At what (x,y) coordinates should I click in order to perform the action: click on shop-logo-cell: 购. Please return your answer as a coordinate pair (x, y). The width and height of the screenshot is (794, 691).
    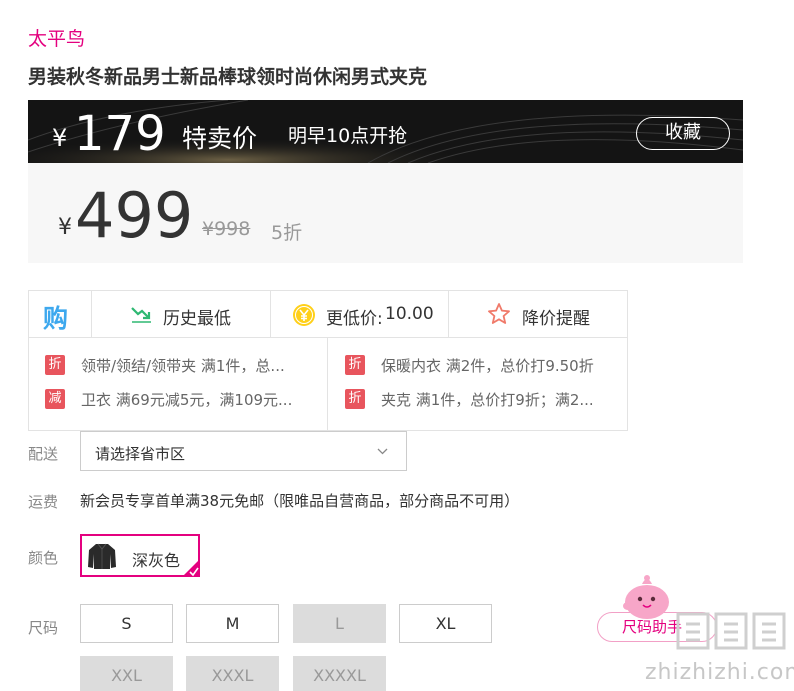
    Looking at the image, I should click on (60, 314).